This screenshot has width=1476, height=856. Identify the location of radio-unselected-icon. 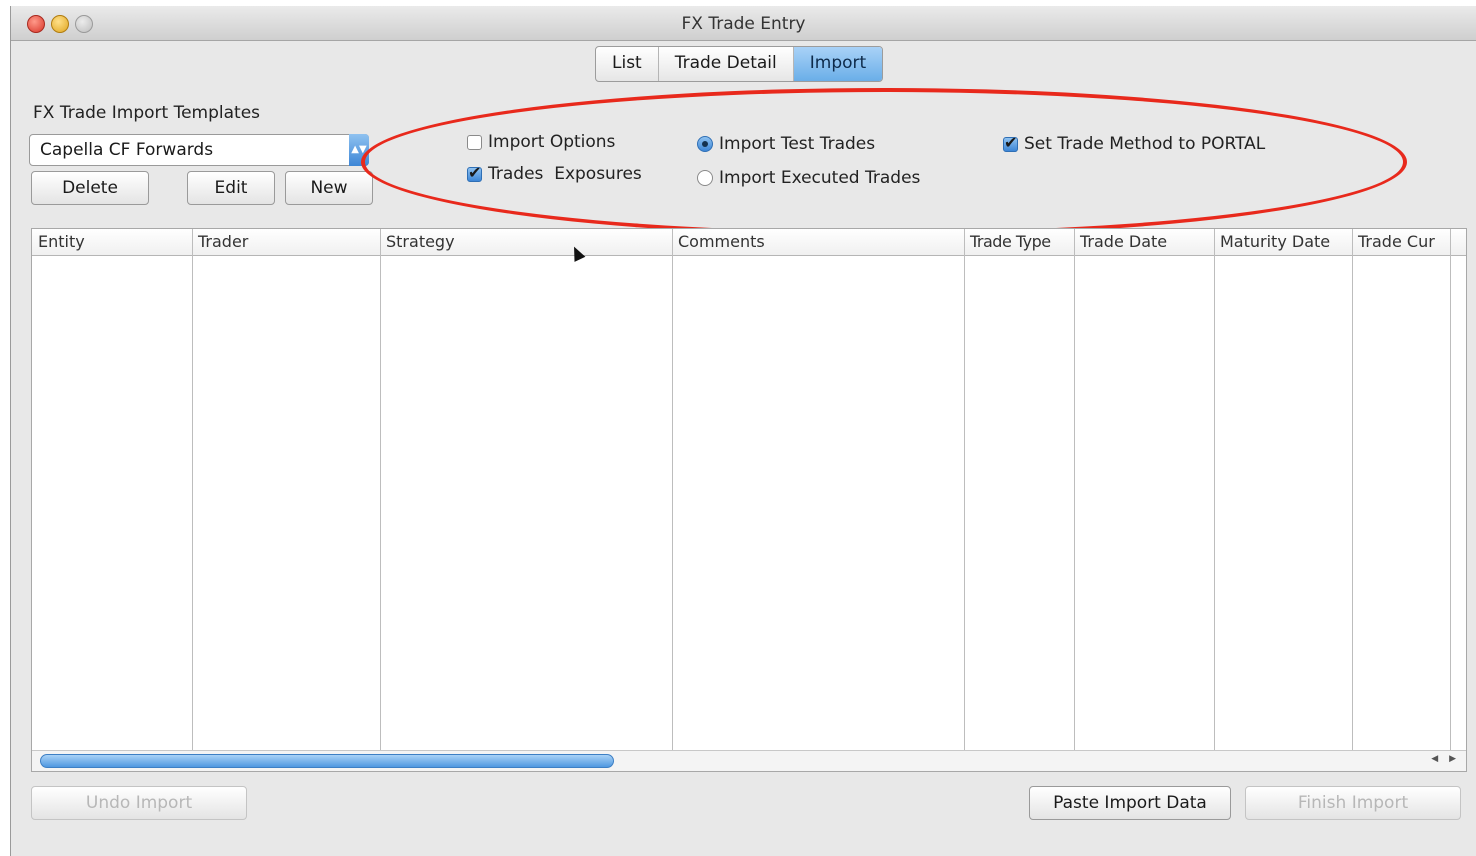
(705, 178).